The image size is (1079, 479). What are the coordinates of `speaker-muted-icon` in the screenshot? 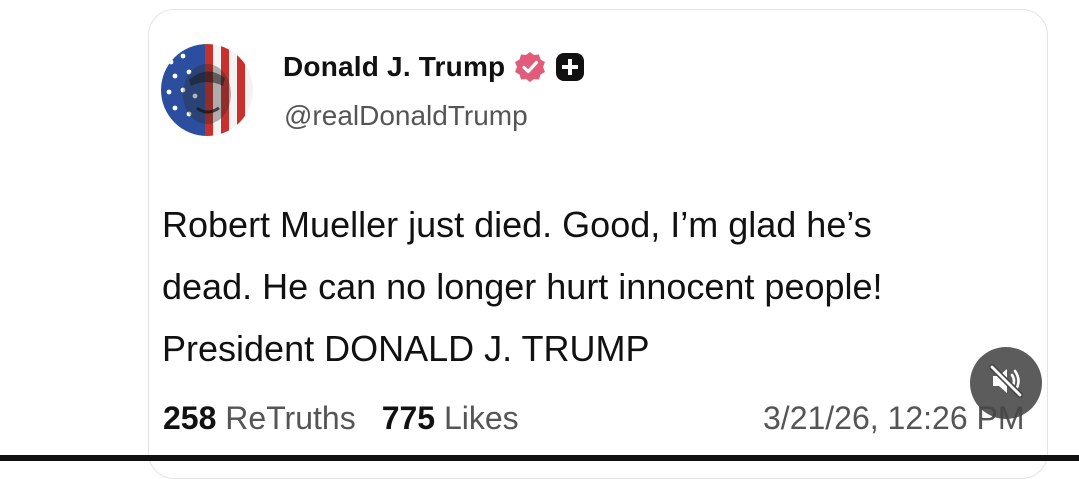 It's located at (1006, 383).